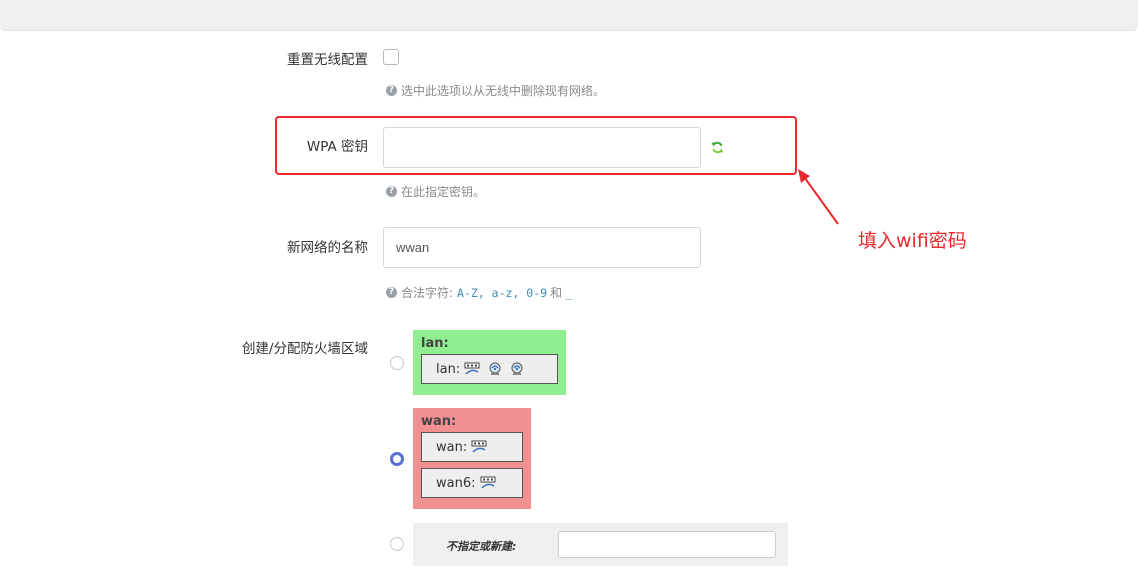  Describe the element at coordinates (667, 544) in the screenshot. I see `new-zone-input` at that location.